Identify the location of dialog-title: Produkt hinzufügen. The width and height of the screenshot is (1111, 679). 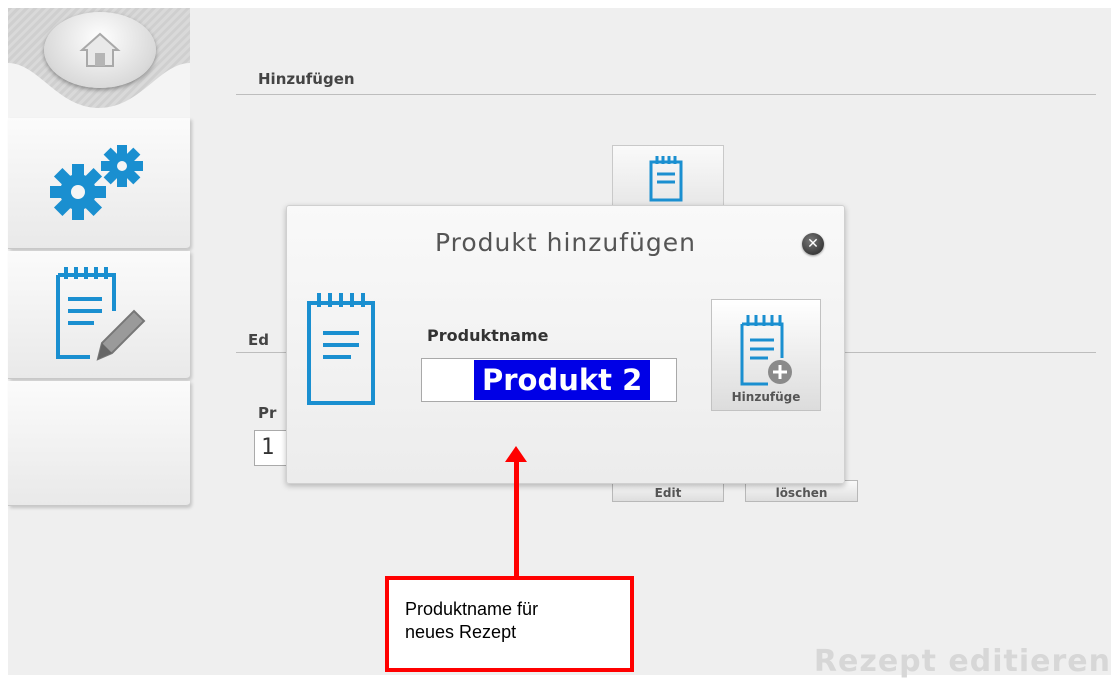
(565, 242).